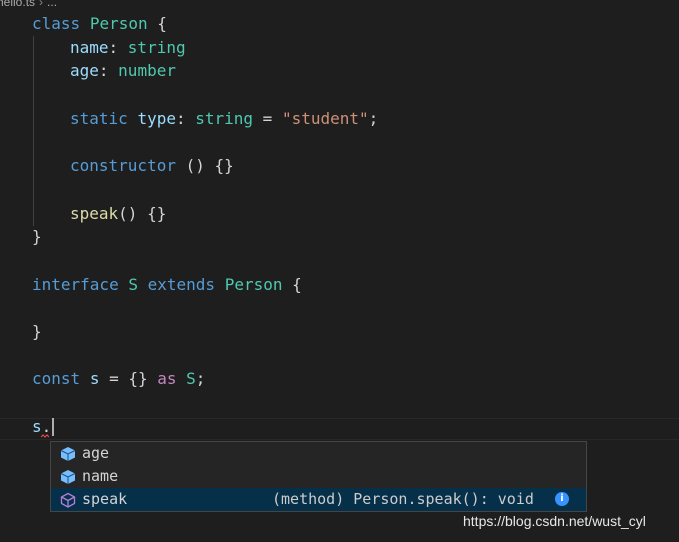  Describe the element at coordinates (37, 237) in the screenshot. I see `code-line-10: }` at that location.